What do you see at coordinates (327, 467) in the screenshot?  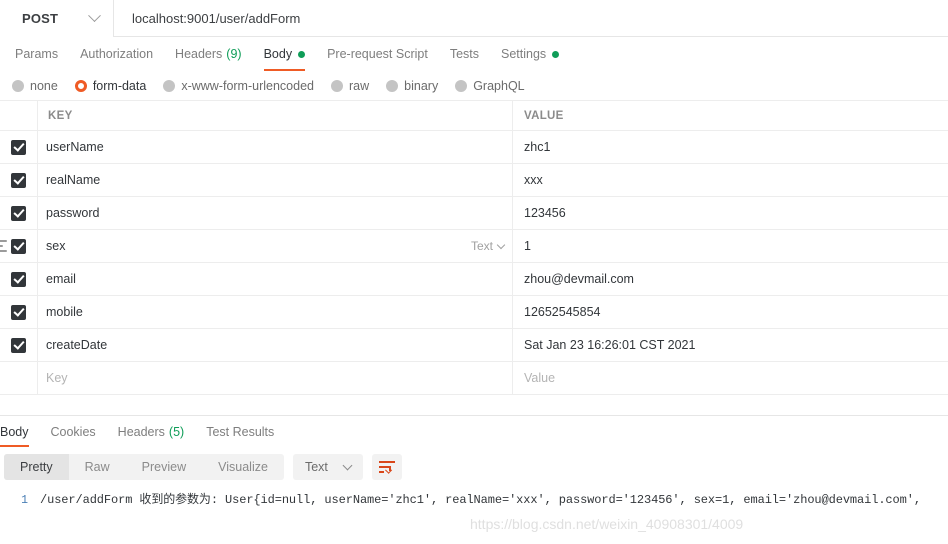 I see `response-language-dropdown: Text` at bounding box center [327, 467].